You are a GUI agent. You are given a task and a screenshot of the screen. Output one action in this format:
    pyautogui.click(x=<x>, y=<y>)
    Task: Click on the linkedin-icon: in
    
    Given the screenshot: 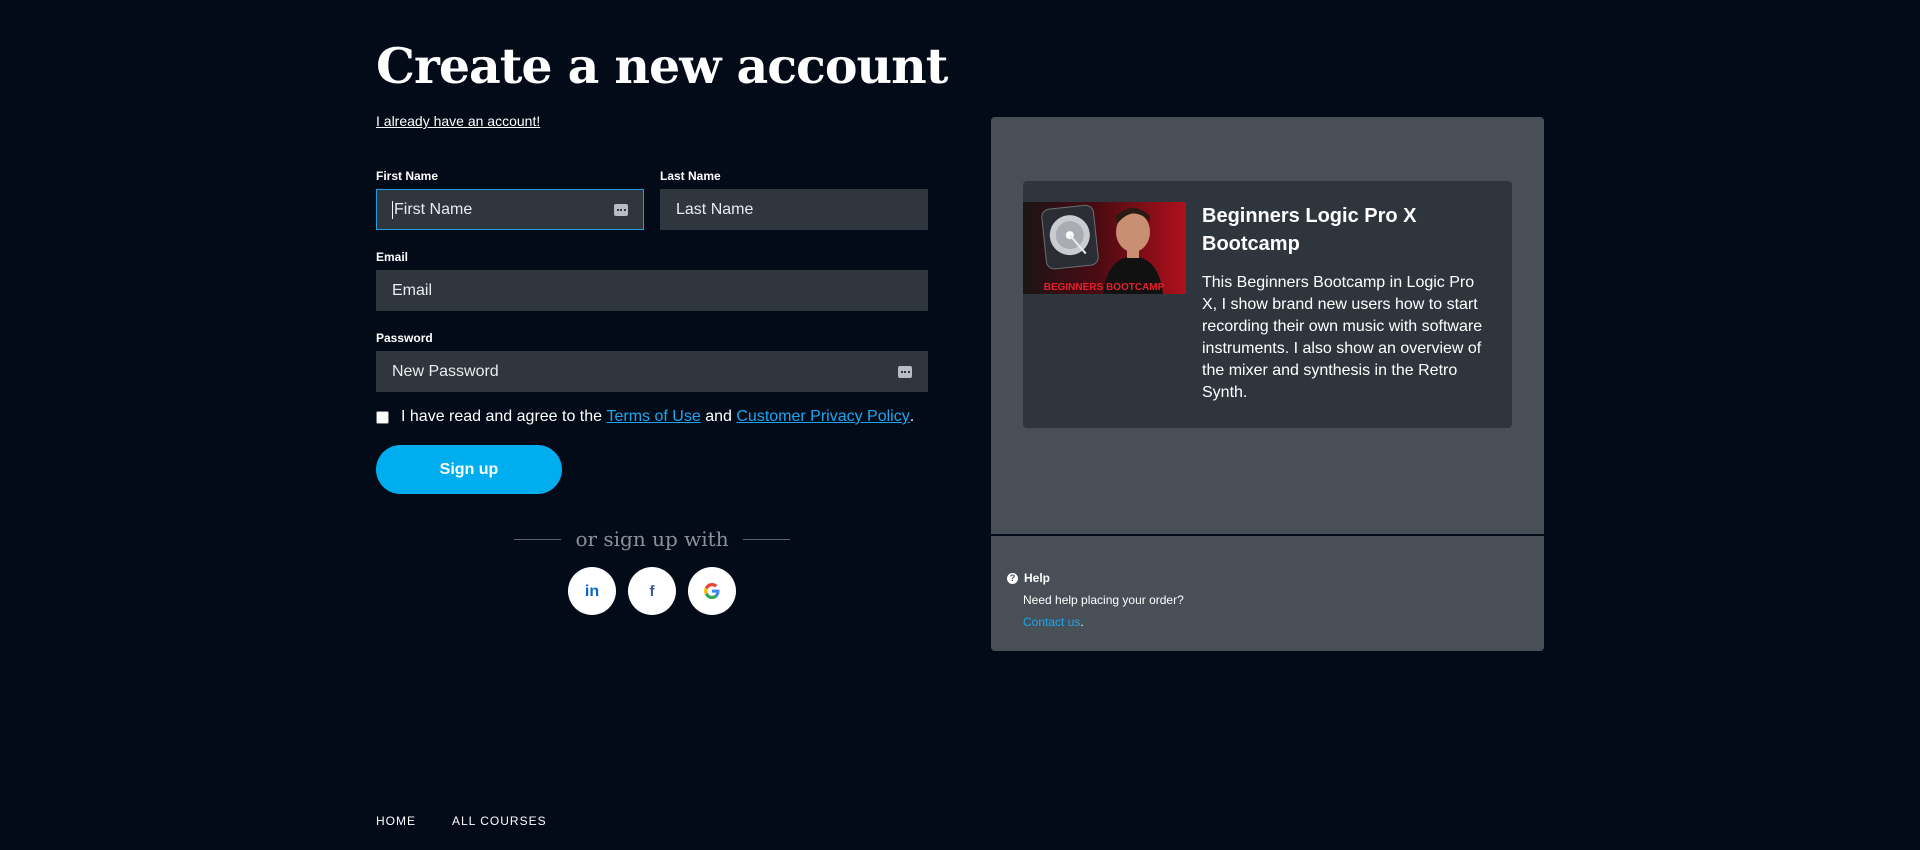 What is the action you would take?
    pyautogui.click(x=592, y=591)
    